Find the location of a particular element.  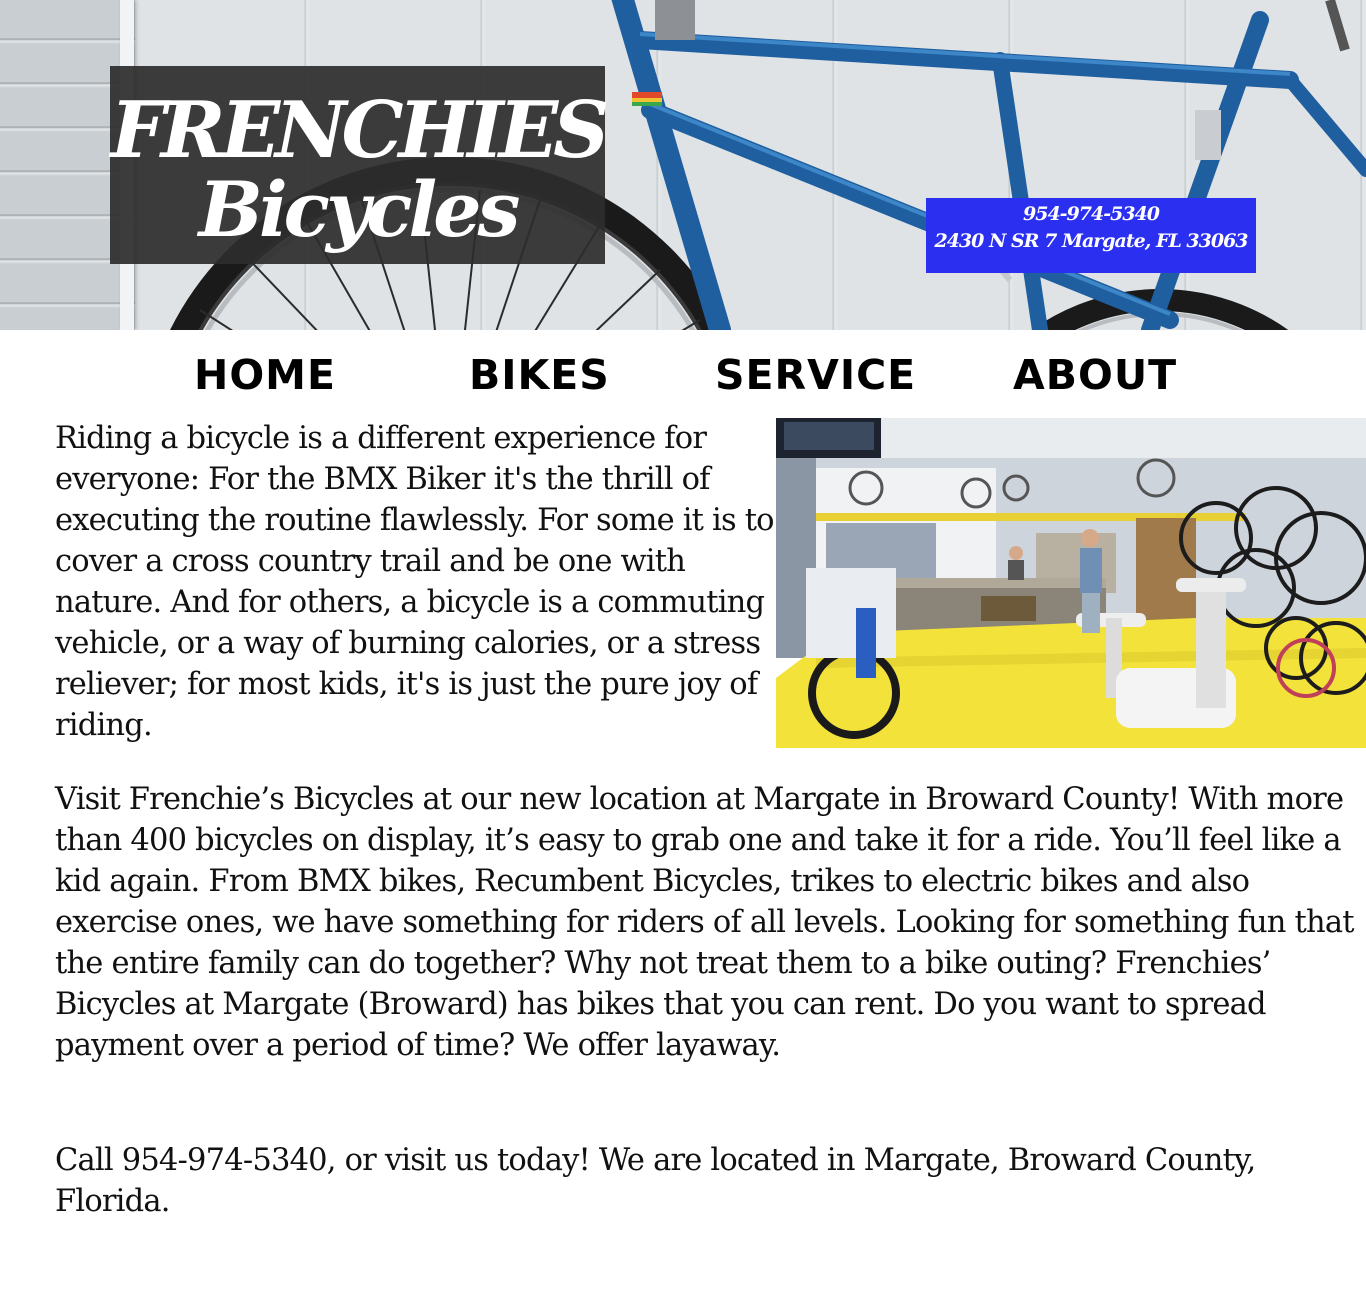

address: 2430 N SR 7 Margate, FL 33063 is located at coordinates (1091, 241).